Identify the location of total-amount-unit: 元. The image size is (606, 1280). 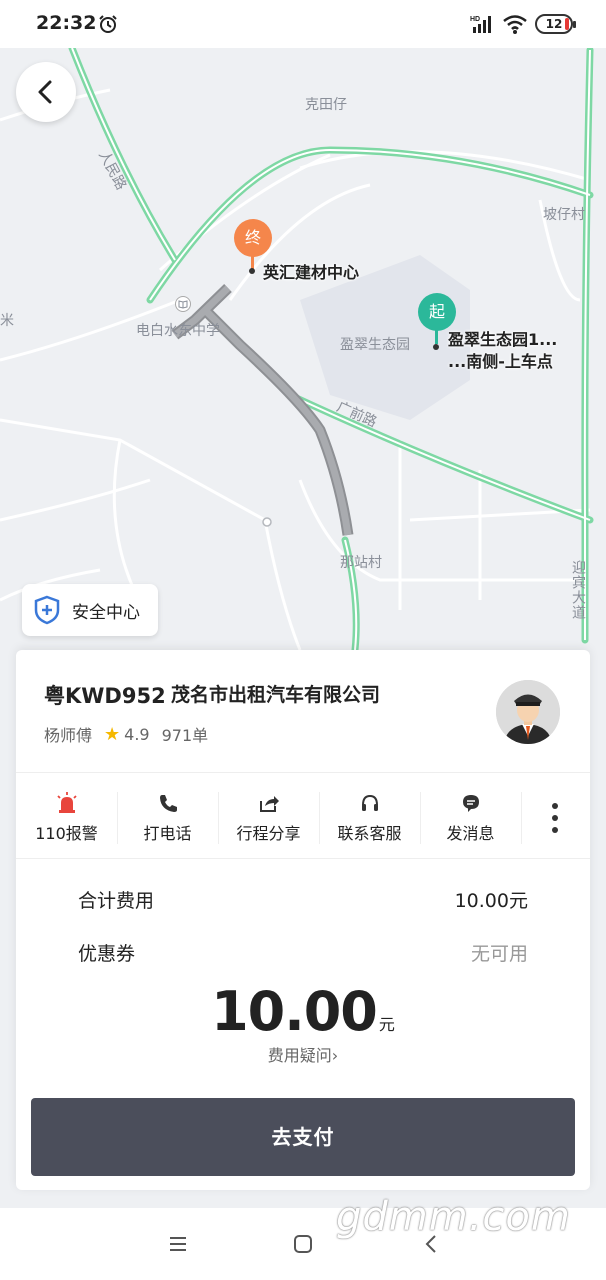
(386, 1024).